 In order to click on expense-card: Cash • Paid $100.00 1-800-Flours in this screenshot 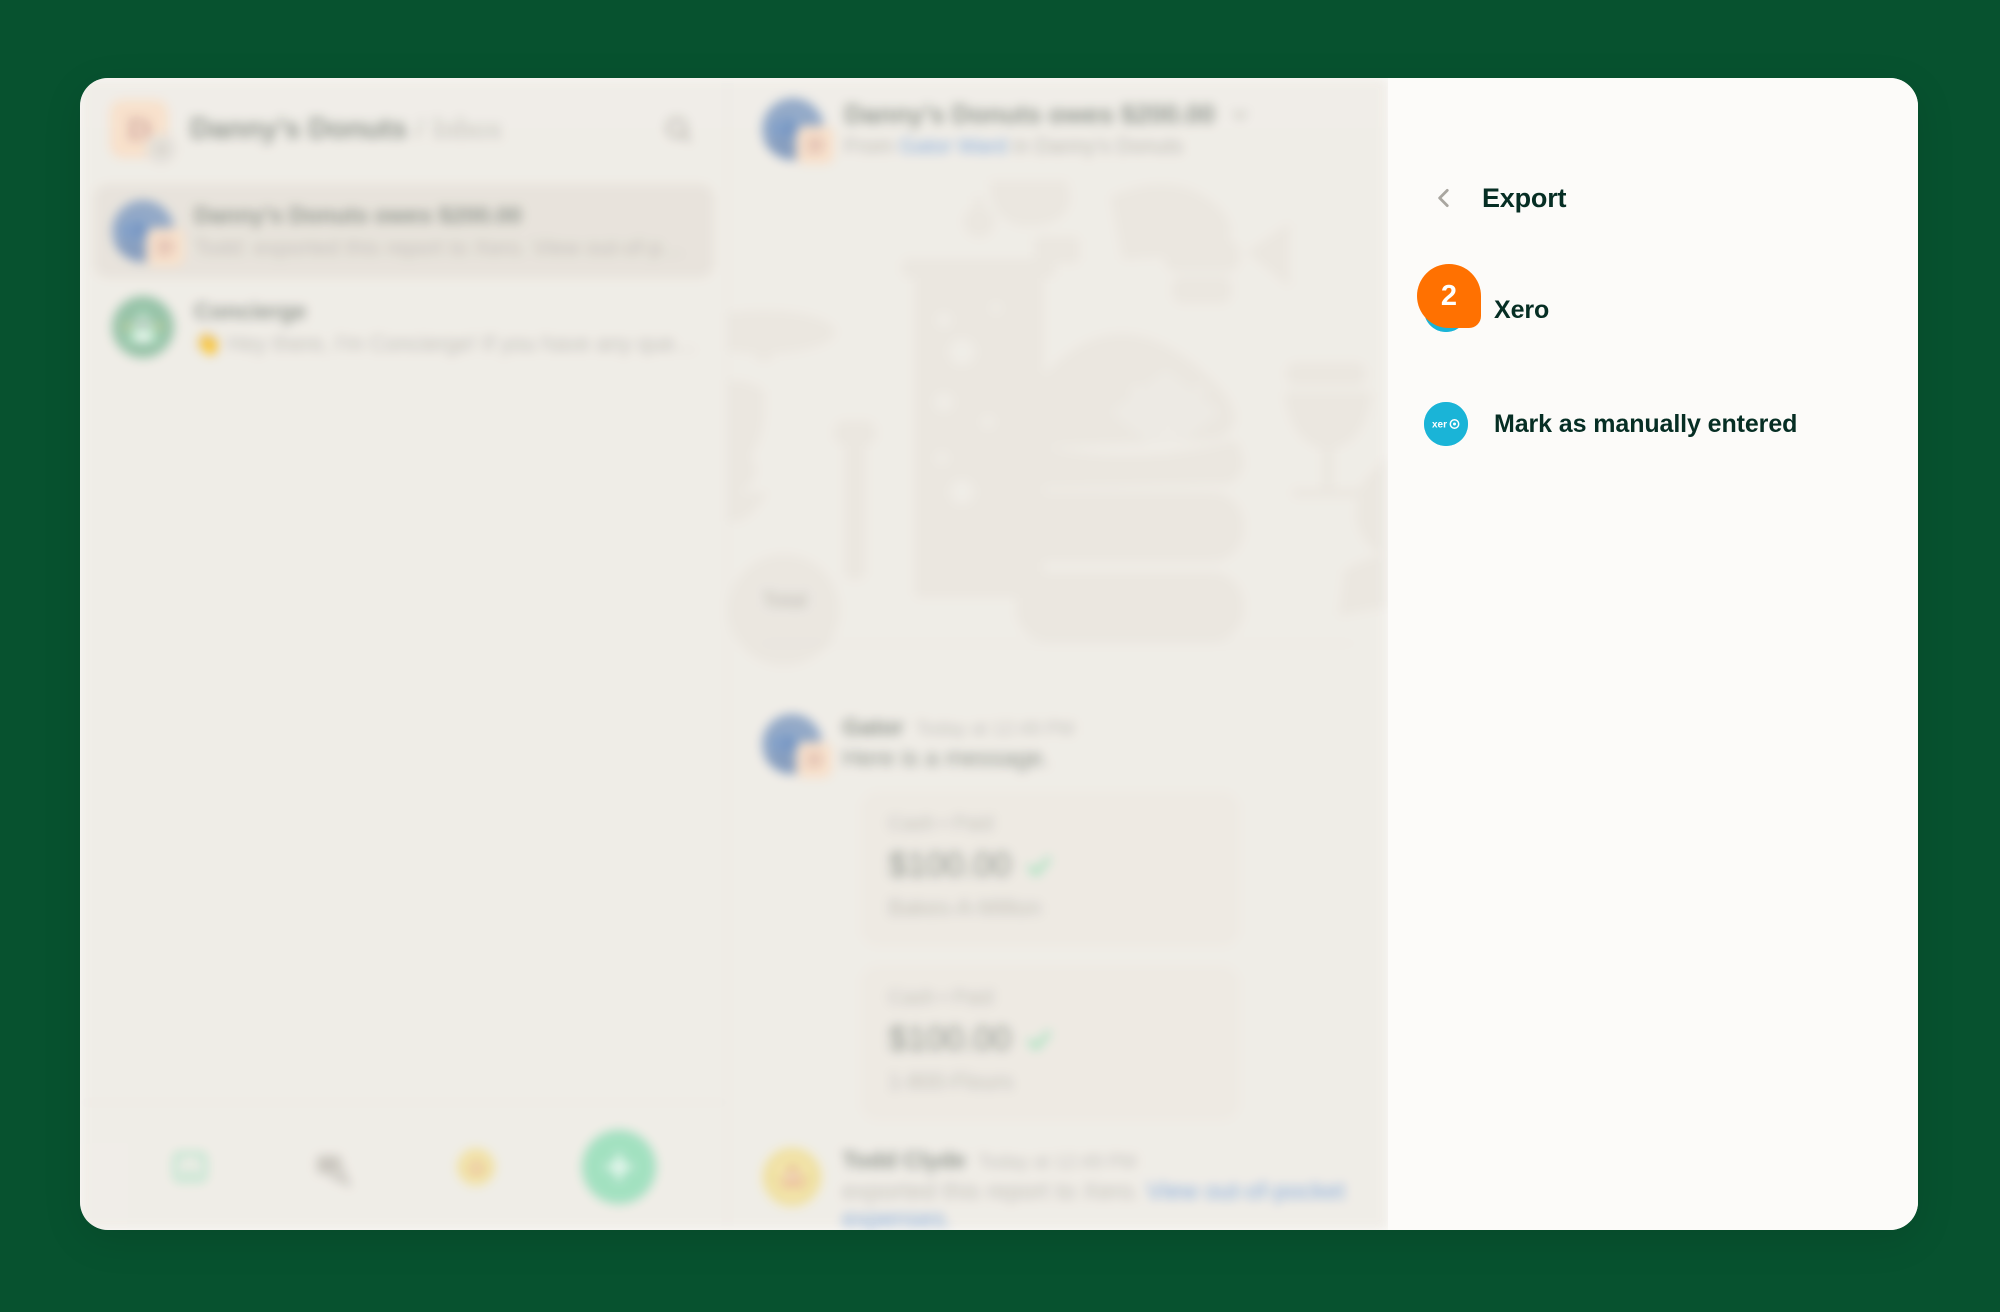, I will do `click(1050, 1043)`.